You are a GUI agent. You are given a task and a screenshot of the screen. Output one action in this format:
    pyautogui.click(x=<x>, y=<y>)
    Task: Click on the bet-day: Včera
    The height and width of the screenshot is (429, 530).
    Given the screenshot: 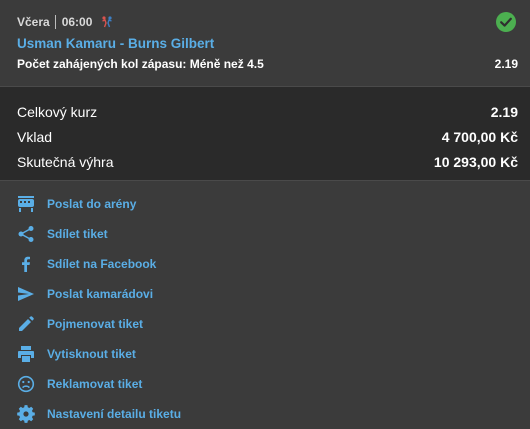 What is the action you would take?
    pyautogui.click(x=33, y=22)
    